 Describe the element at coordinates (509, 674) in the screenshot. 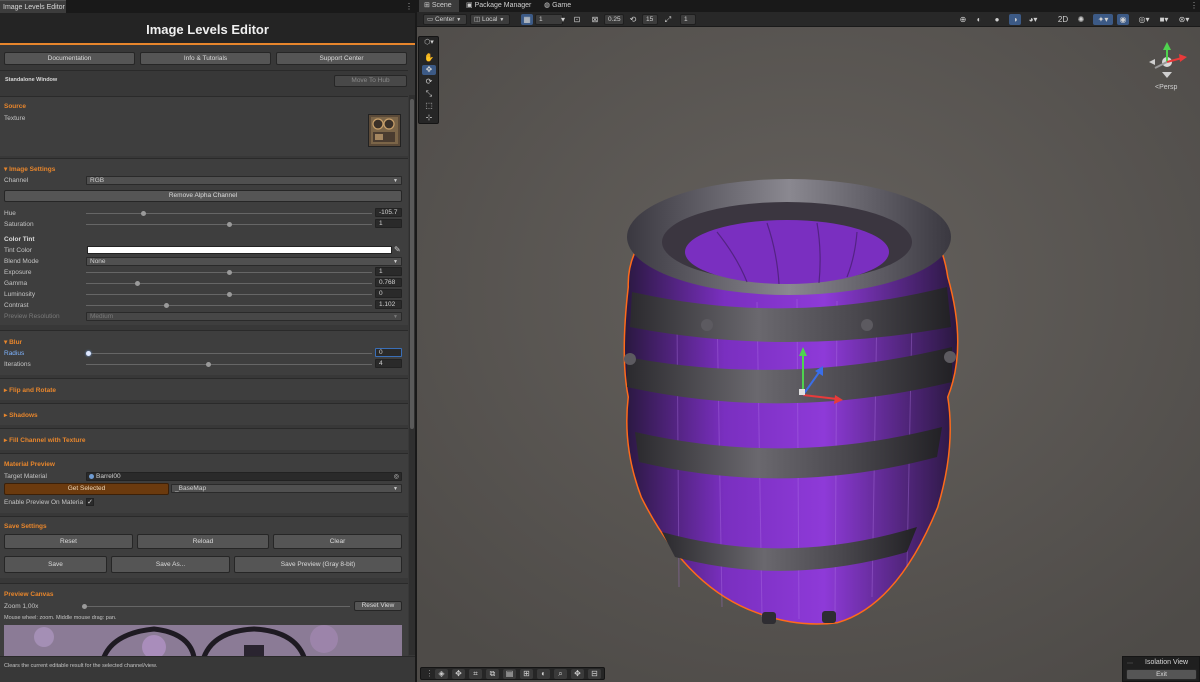

I see `overlay-tool-5-icon: ▤` at that location.